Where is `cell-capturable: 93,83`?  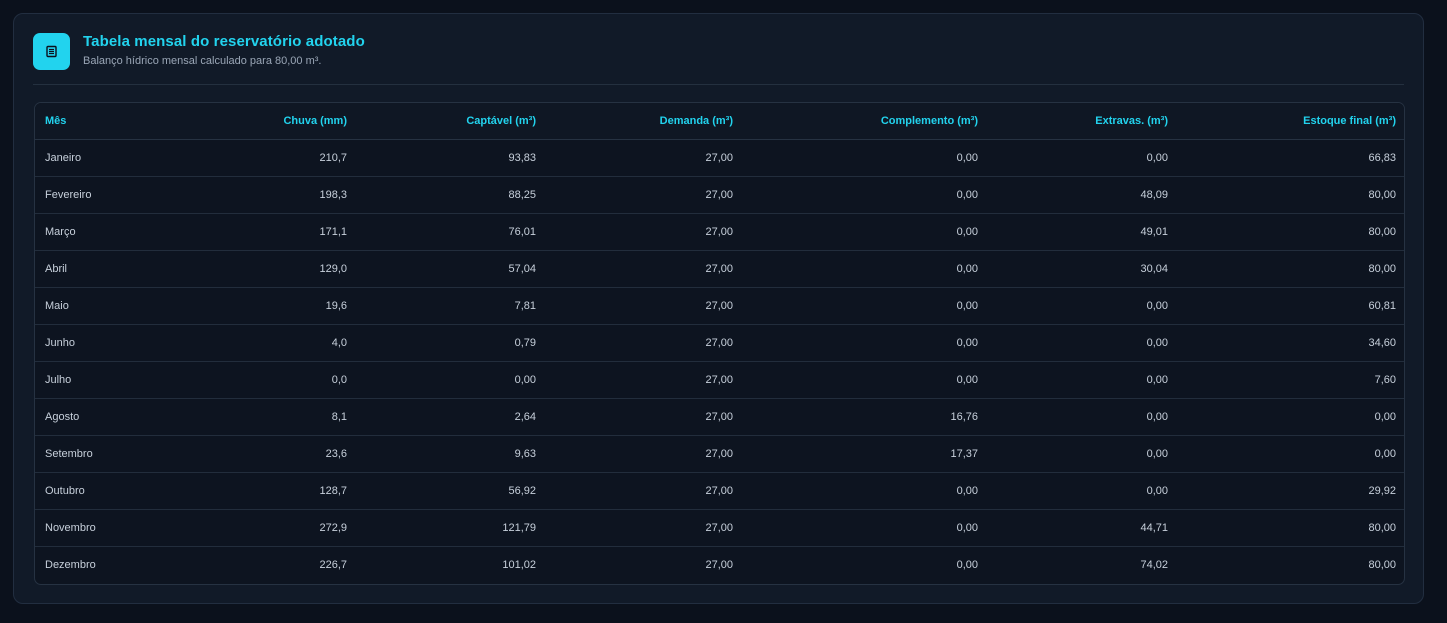 cell-capturable: 93,83 is located at coordinates (451, 158).